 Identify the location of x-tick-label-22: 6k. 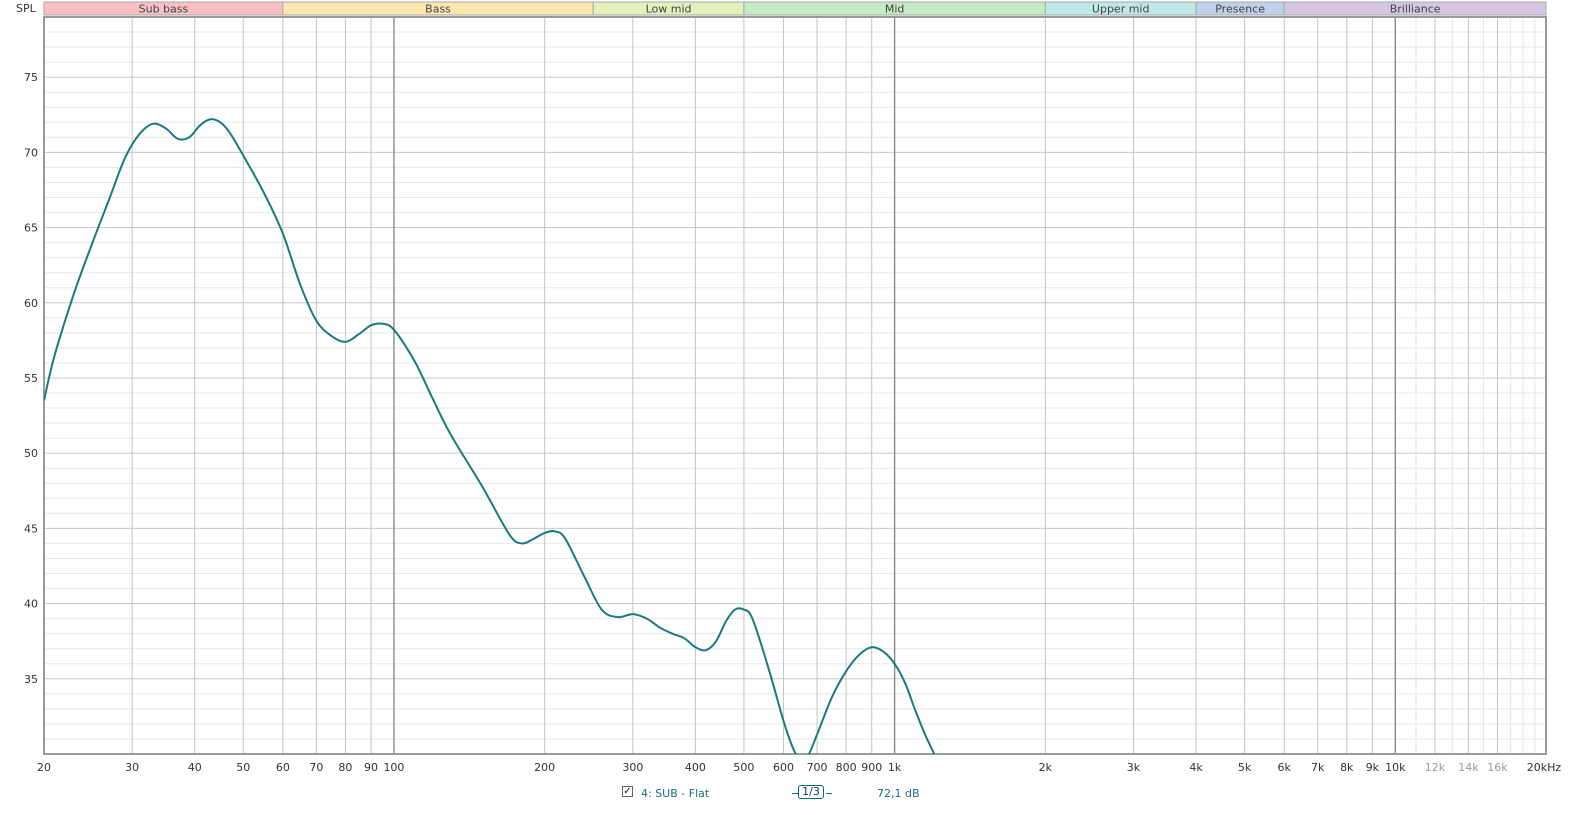
(1285, 767).